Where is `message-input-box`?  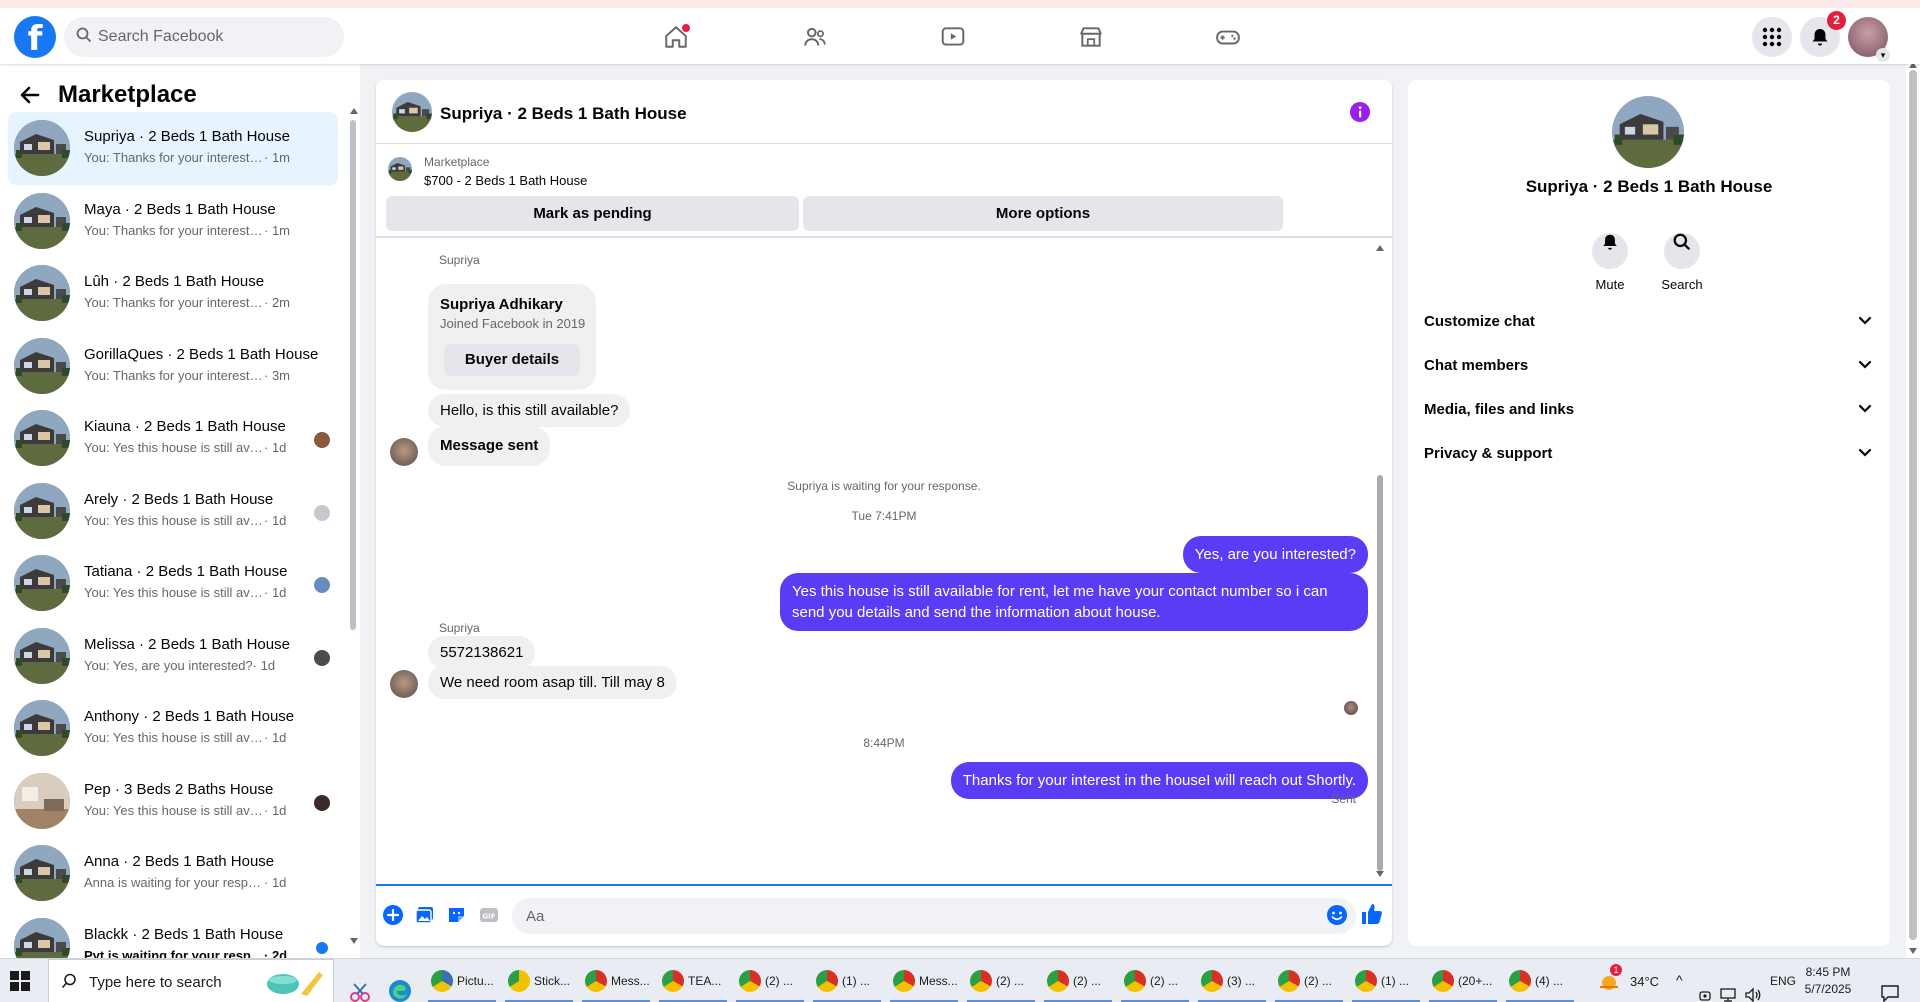 message-input-box is located at coordinates (934, 916).